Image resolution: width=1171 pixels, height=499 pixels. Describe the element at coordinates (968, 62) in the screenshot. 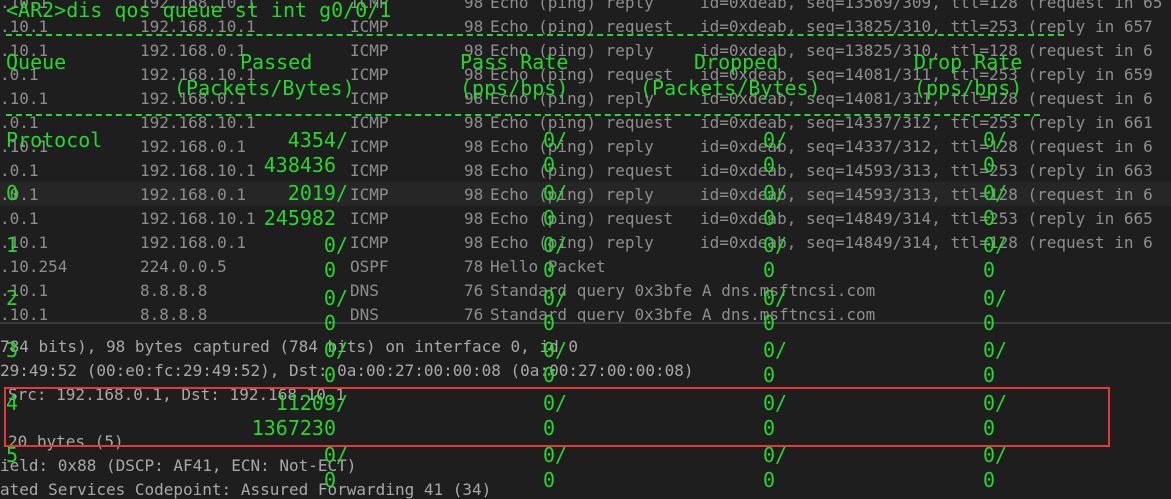

I see `header-drop-rate: Drop Rate` at that location.